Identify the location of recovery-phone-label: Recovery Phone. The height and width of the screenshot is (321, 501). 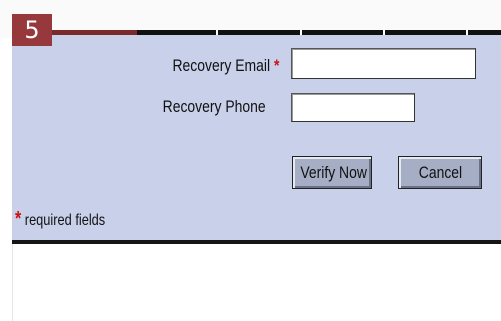
(214, 107).